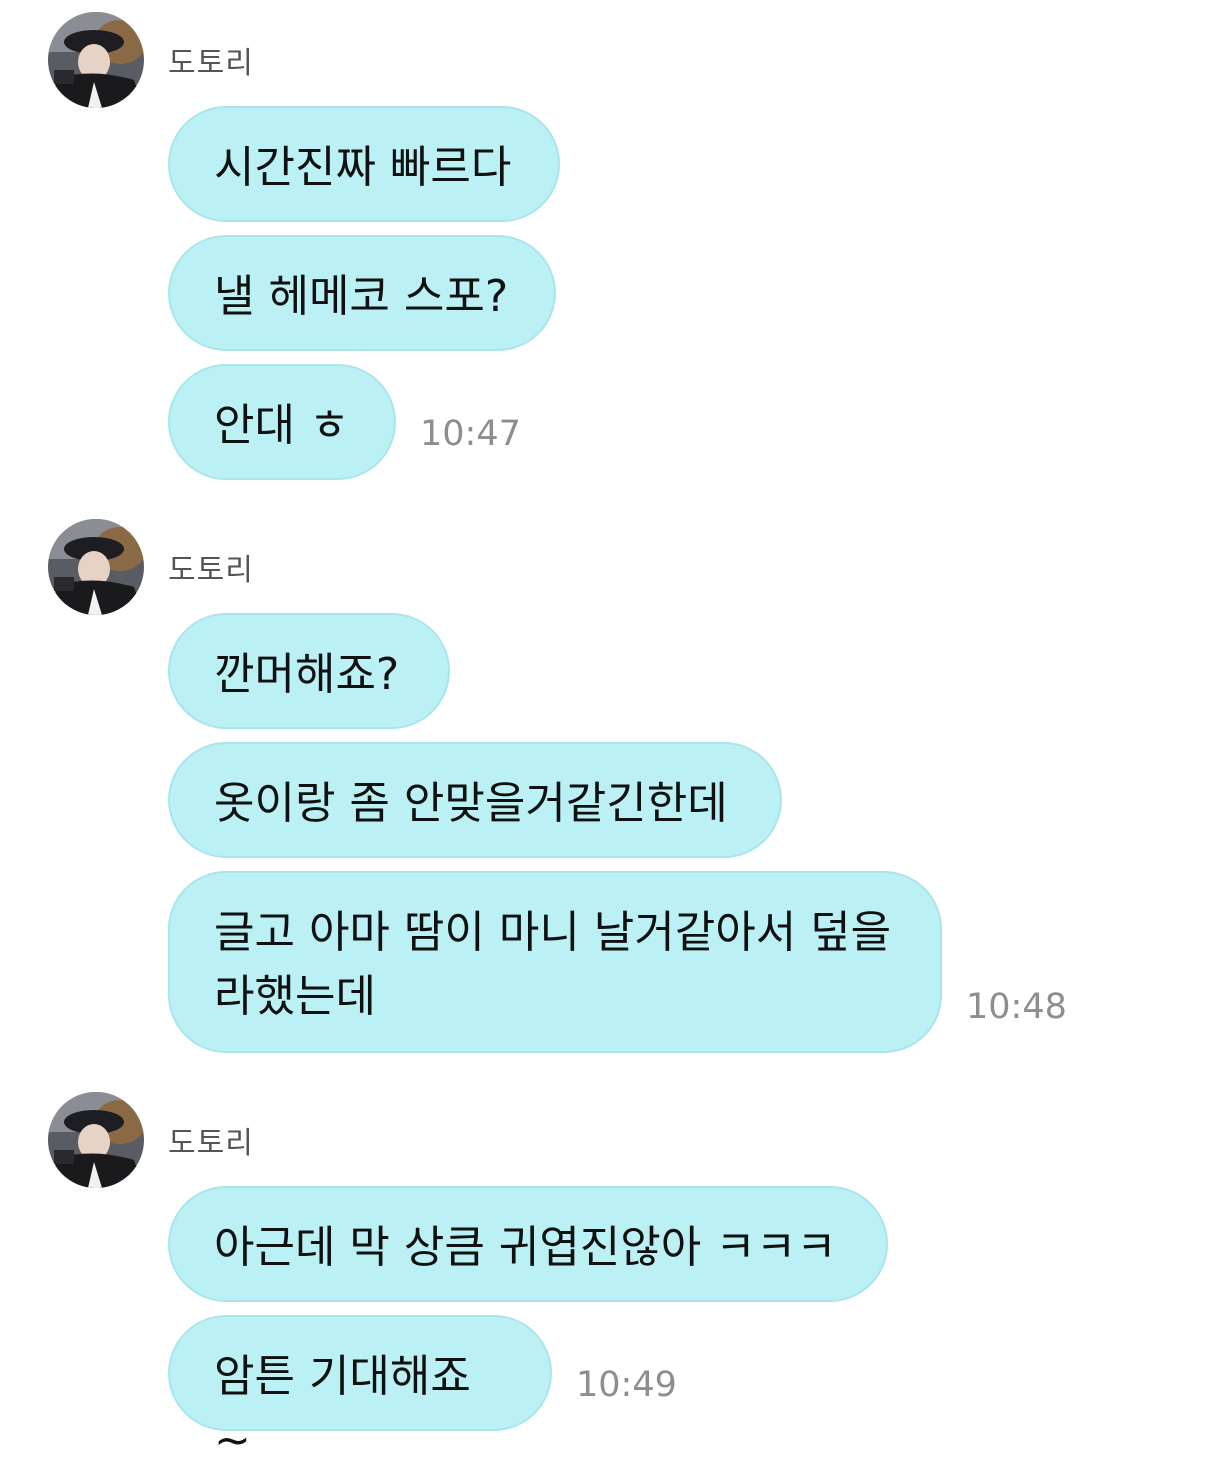 The width and height of the screenshot is (1206, 1473). What do you see at coordinates (470, 434) in the screenshot?
I see `message-timestamp: 10:47` at bounding box center [470, 434].